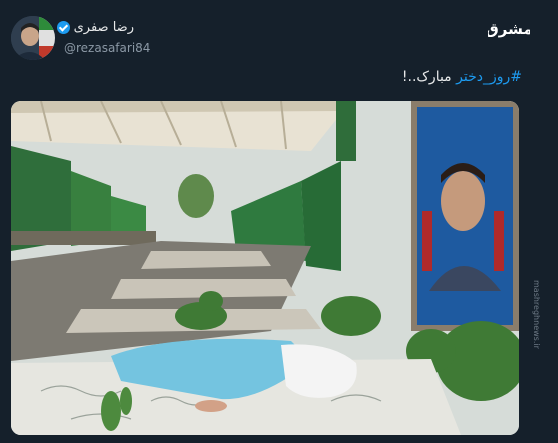  I want to click on verified-badge-icon, so click(63, 27).